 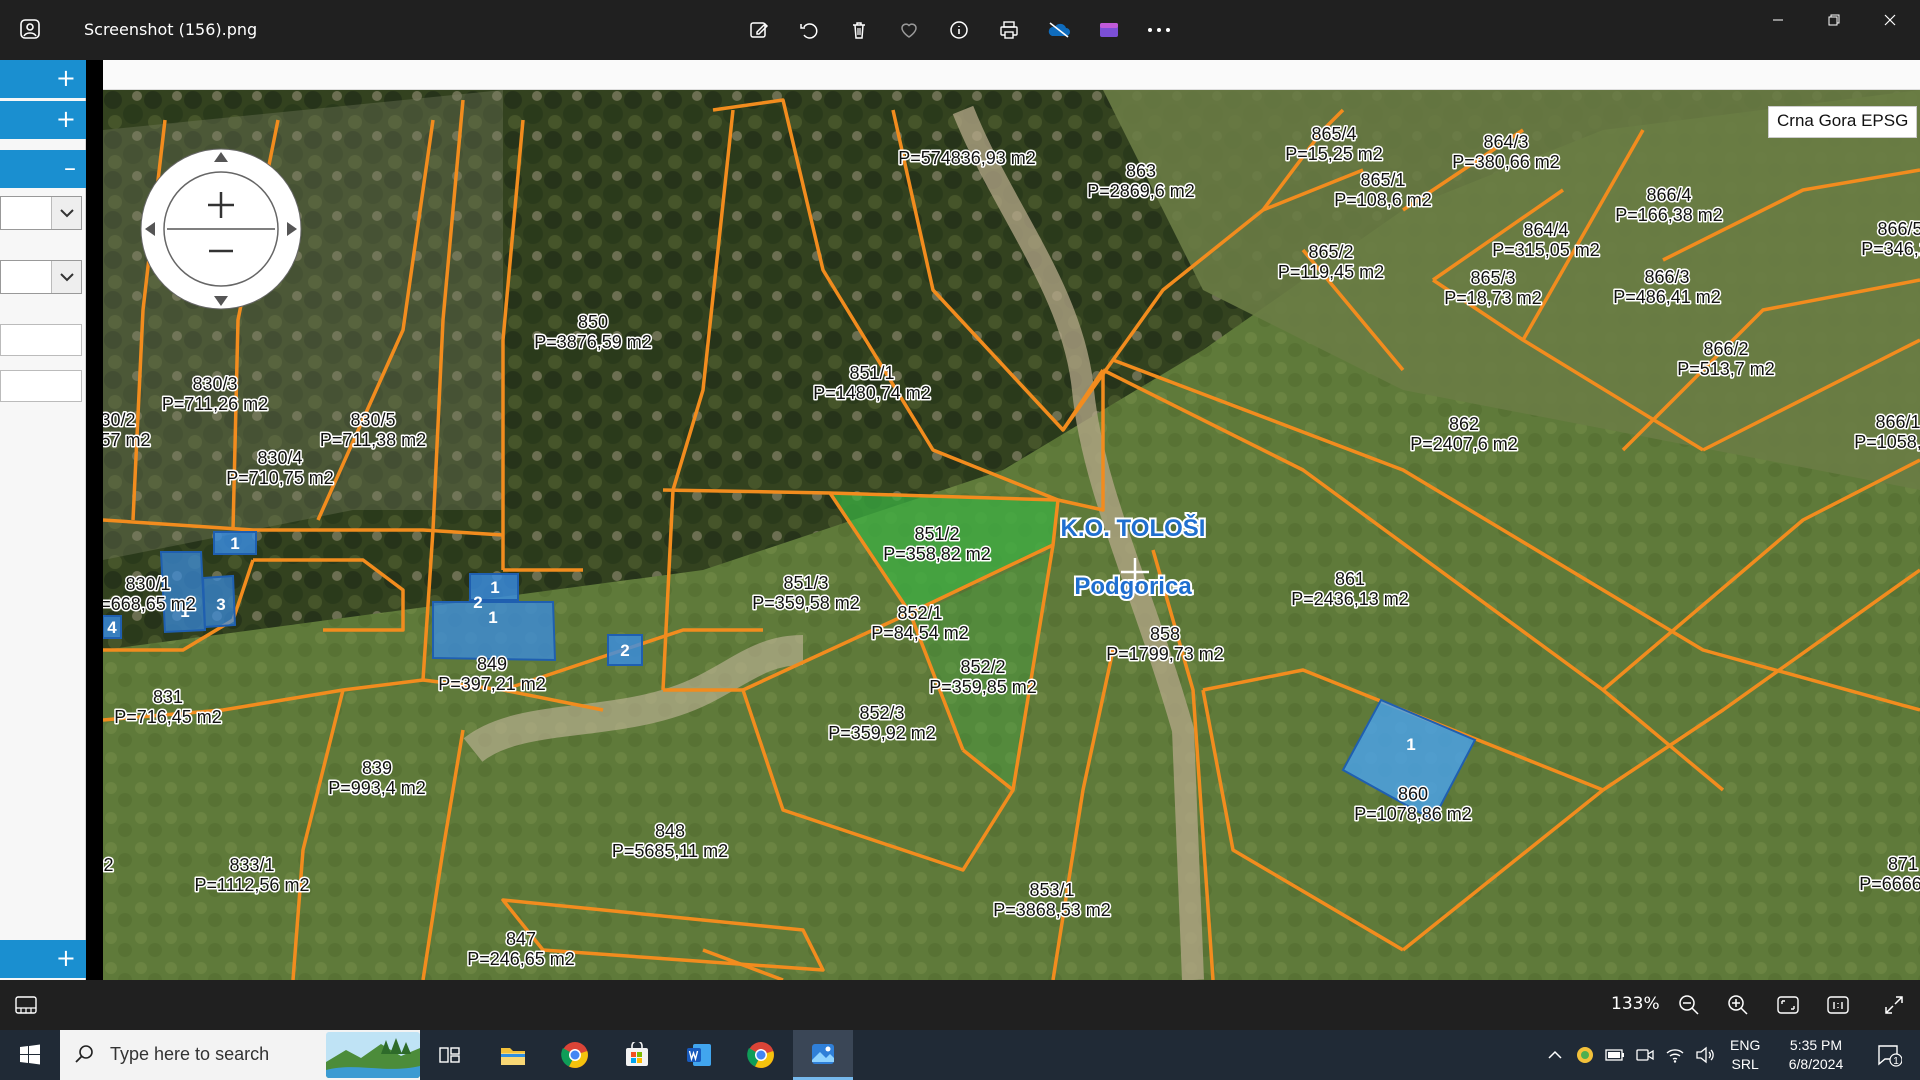 I want to click on parcel-area: P=3868,53 m2, so click(x=1052, y=910).